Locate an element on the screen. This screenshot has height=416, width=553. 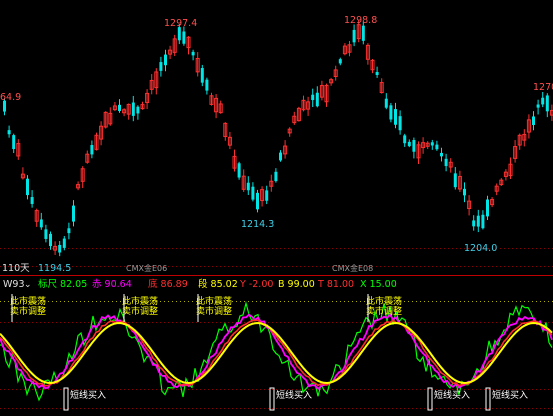
indicator-item-value: 86.89 is located at coordinates (173, 284).